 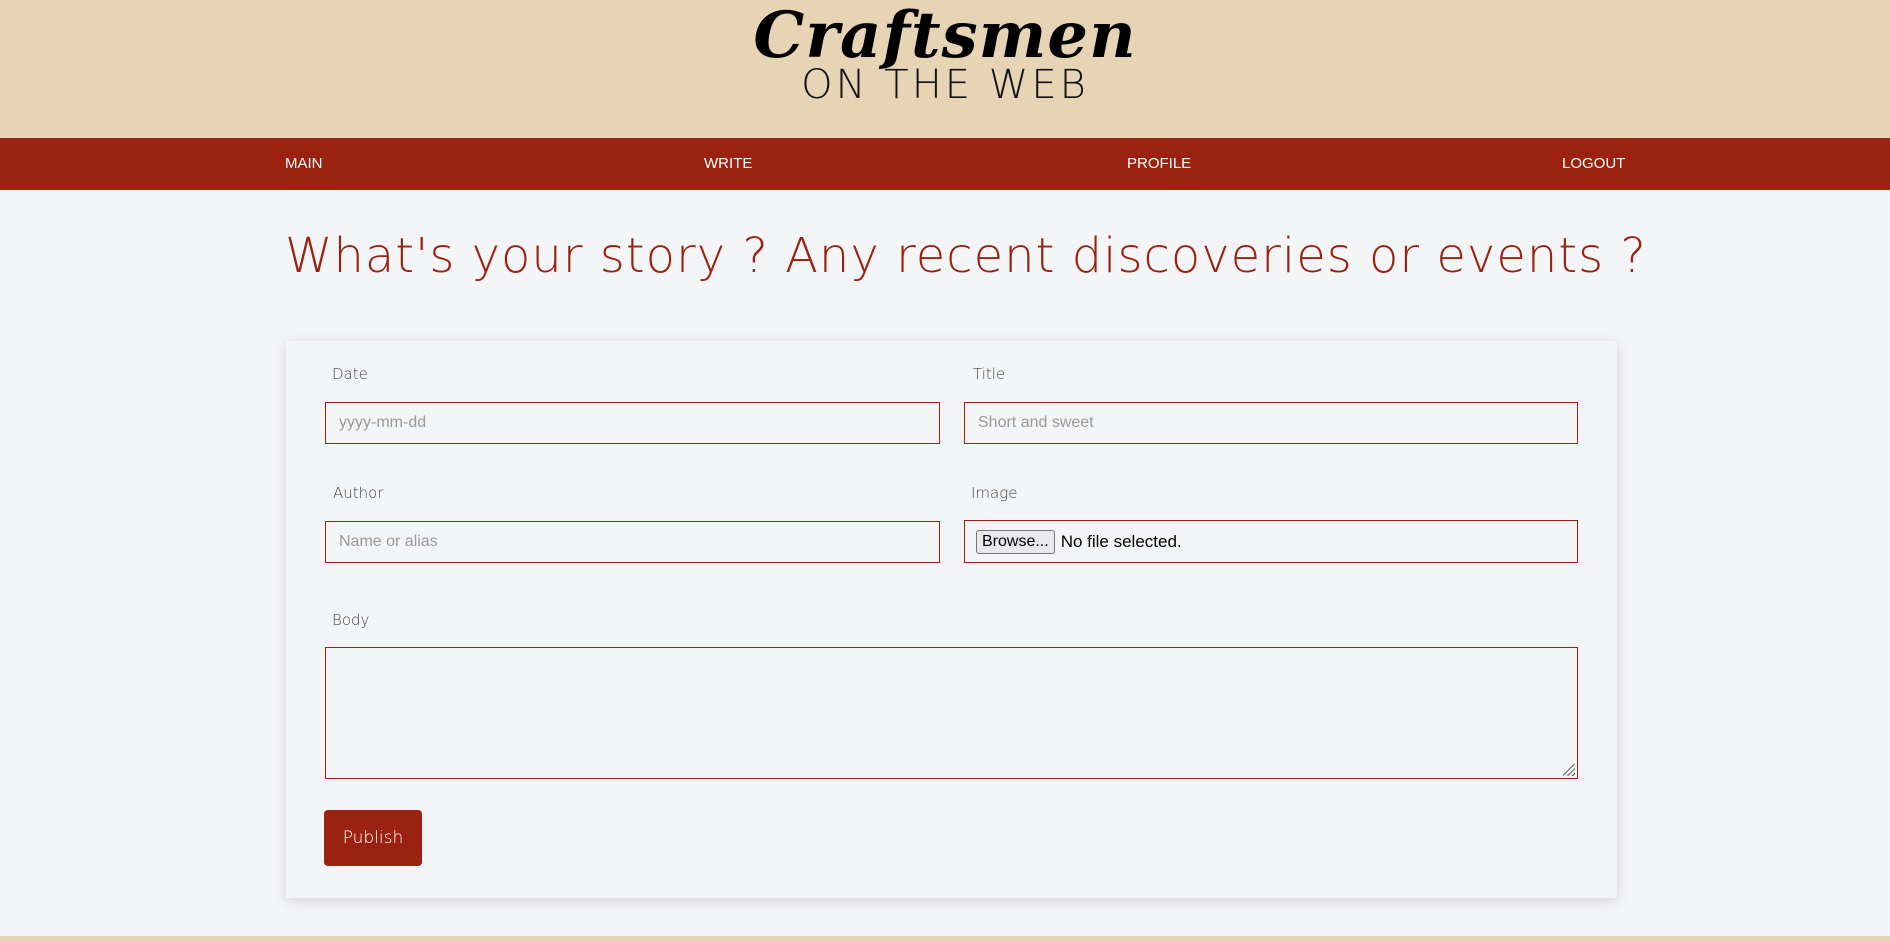 What do you see at coordinates (304, 164) in the screenshot?
I see `nav-main-link: MAIN` at bounding box center [304, 164].